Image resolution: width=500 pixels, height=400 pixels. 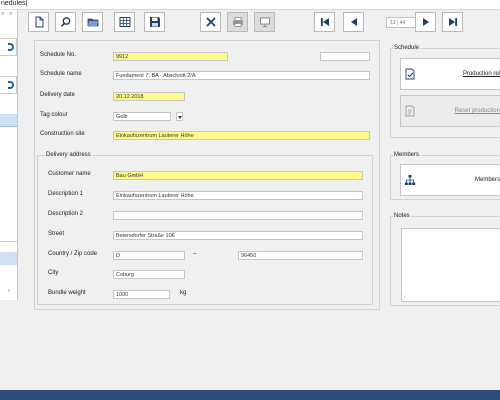 What do you see at coordinates (407, 155) in the screenshot?
I see `members-panel-title: Members` at bounding box center [407, 155].